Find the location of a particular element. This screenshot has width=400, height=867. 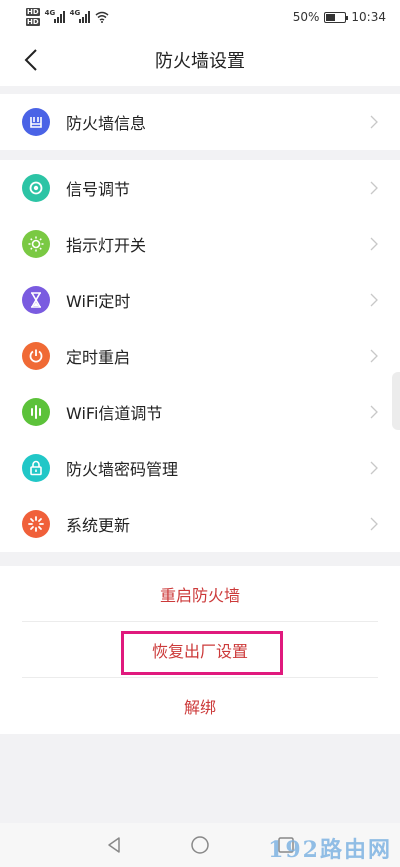

firewall-info-icon is located at coordinates (36, 122).